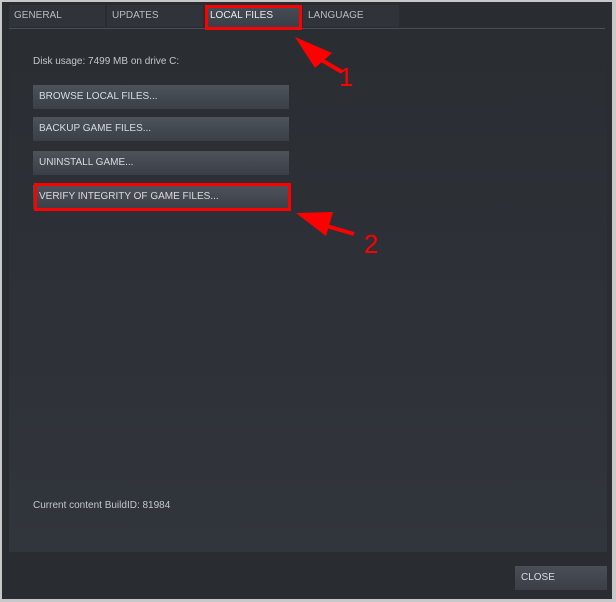 The height and width of the screenshot is (602, 616). Describe the element at coordinates (325, 224) in the screenshot. I see `arrow-2-icon` at that location.